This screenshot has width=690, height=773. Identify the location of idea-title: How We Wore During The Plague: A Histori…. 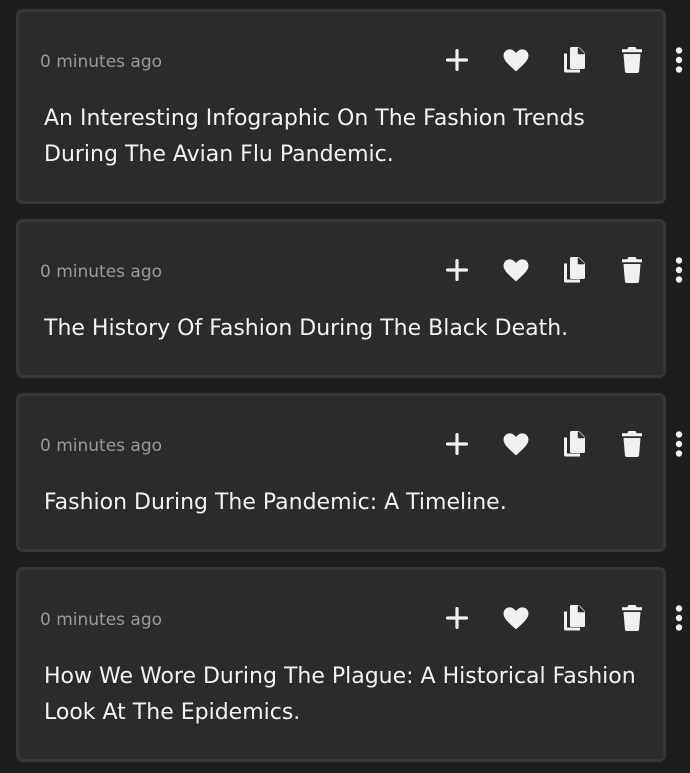
(340, 694).